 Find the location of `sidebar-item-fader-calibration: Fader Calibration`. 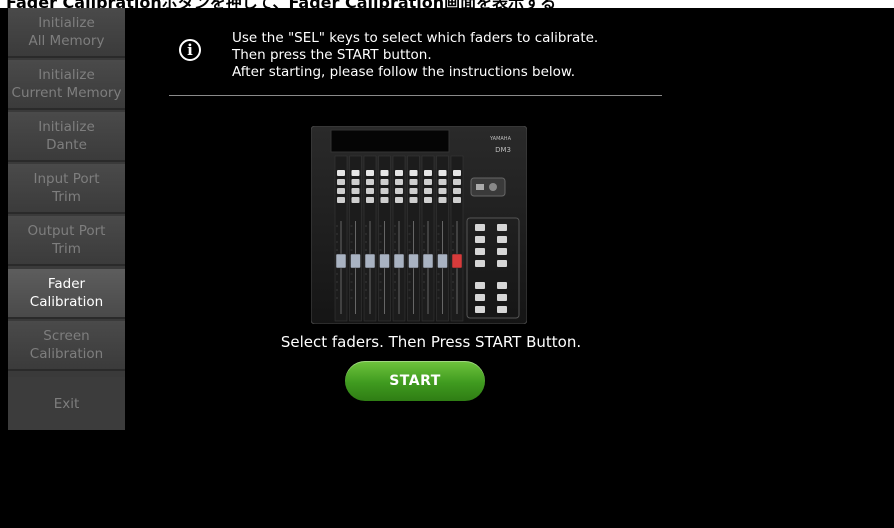

sidebar-item-fader-calibration: Fader Calibration is located at coordinates (66, 294).